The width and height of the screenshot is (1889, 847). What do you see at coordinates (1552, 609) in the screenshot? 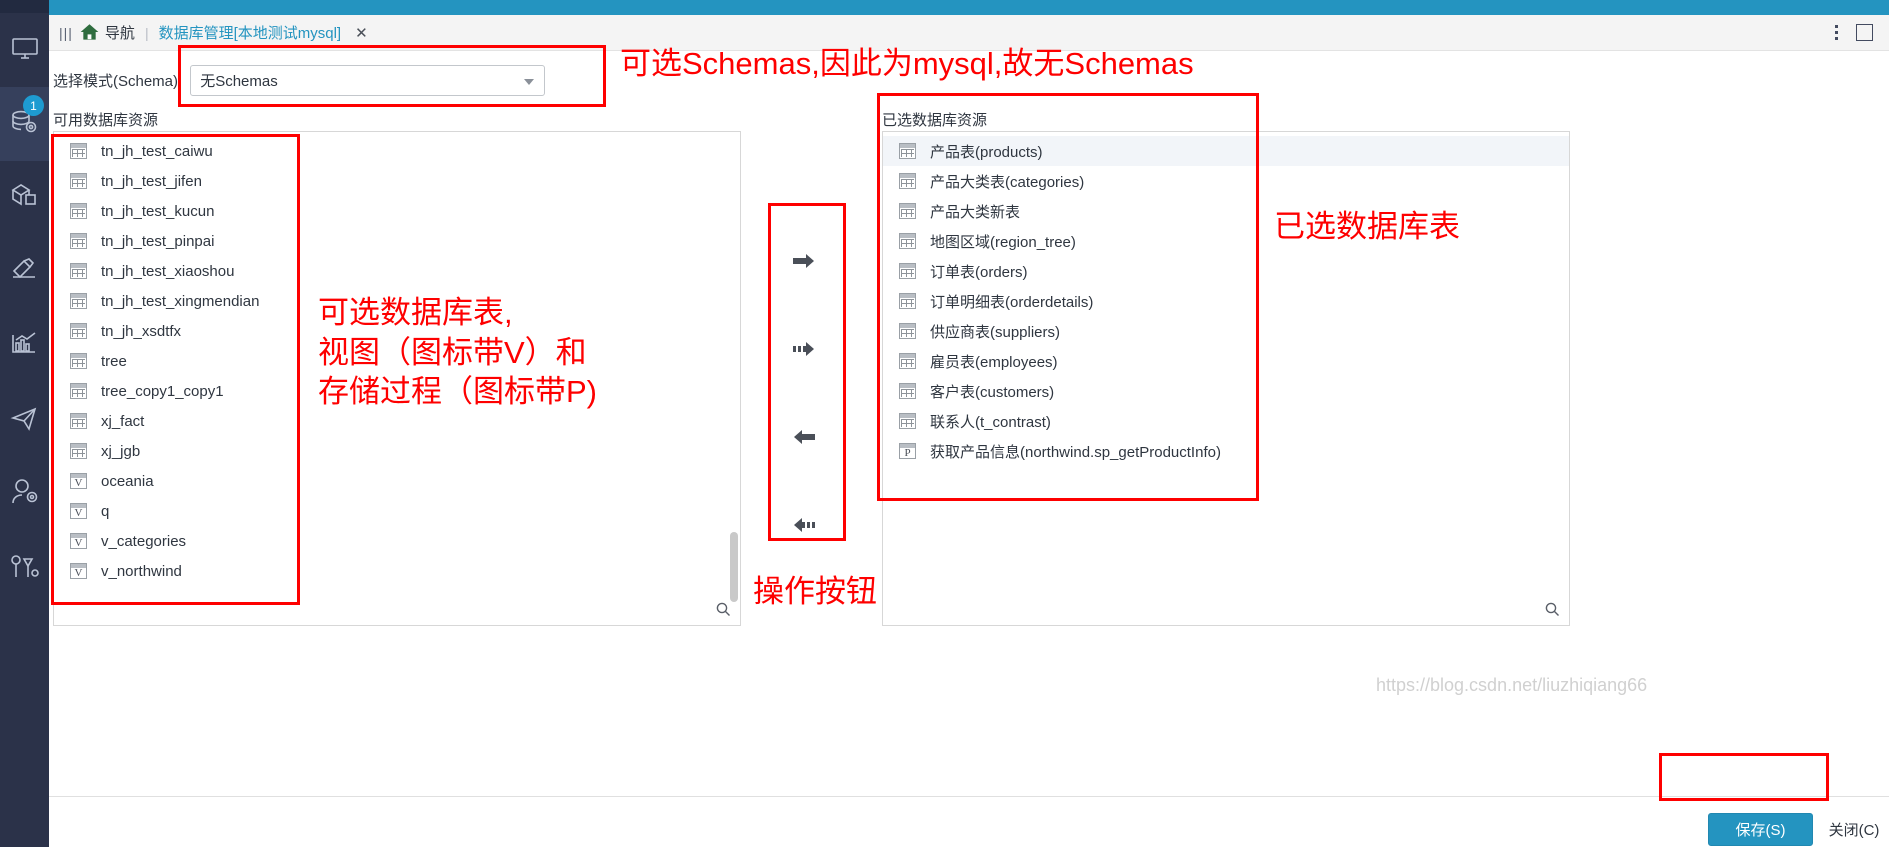
I see `selected-search-icon` at bounding box center [1552, 609].